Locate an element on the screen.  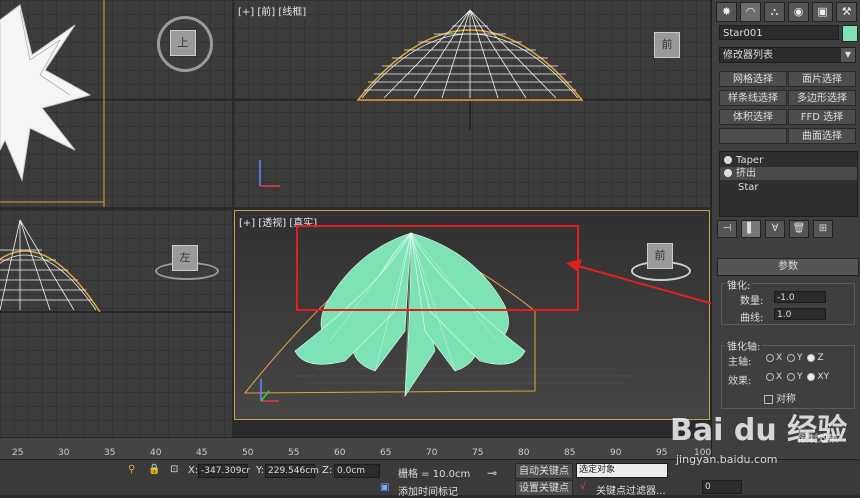
curve-label: 曲线: is located at coordinates (752, 318).